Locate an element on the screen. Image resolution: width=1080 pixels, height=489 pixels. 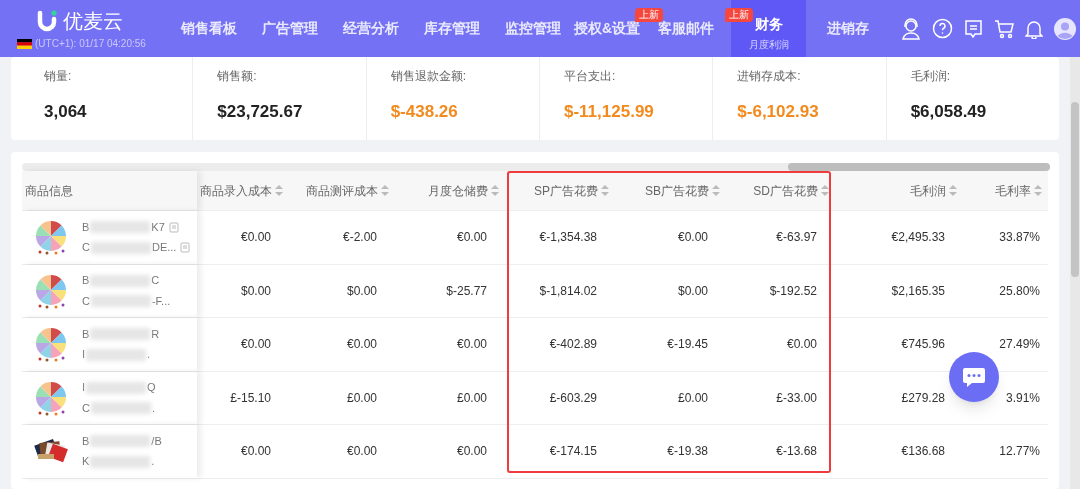
table-cell-text: £-33.00 is located at coordinates (796, 398).